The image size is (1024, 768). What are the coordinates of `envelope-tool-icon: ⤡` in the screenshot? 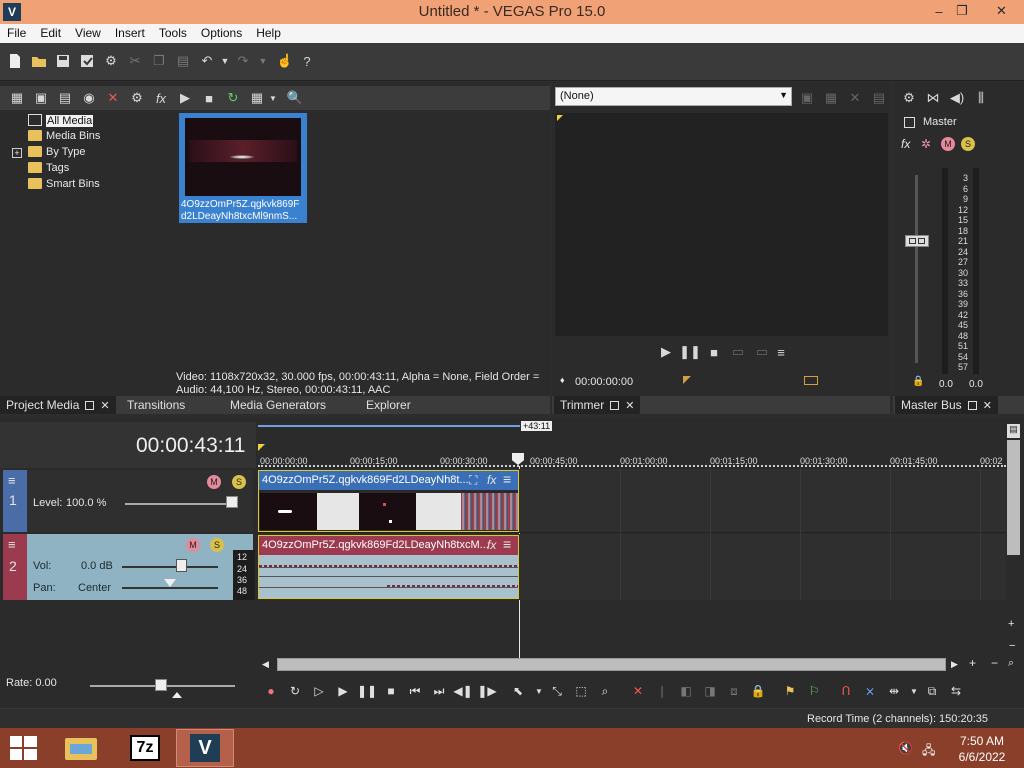 It's located at (557, 691).